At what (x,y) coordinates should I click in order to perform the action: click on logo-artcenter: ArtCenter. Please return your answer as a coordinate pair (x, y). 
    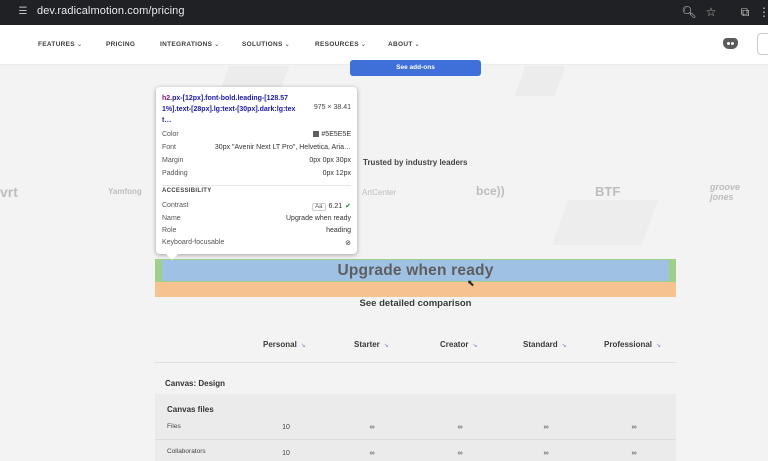
    Looking at the image, I should click on (379, 192).